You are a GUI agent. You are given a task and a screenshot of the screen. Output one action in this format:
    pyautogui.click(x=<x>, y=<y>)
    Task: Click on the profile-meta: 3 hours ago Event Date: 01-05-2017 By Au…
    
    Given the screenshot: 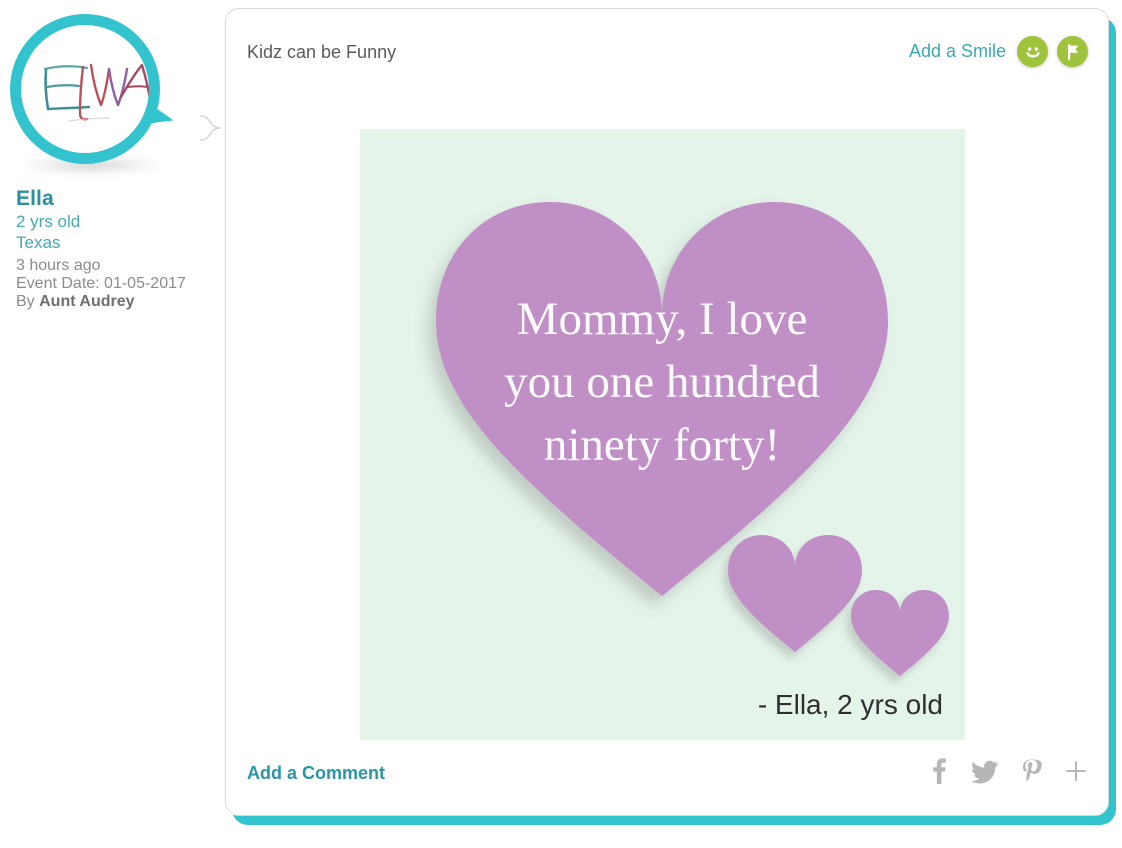 What is the action you would take?
    pyautogui.click(x=116, y=284)
    